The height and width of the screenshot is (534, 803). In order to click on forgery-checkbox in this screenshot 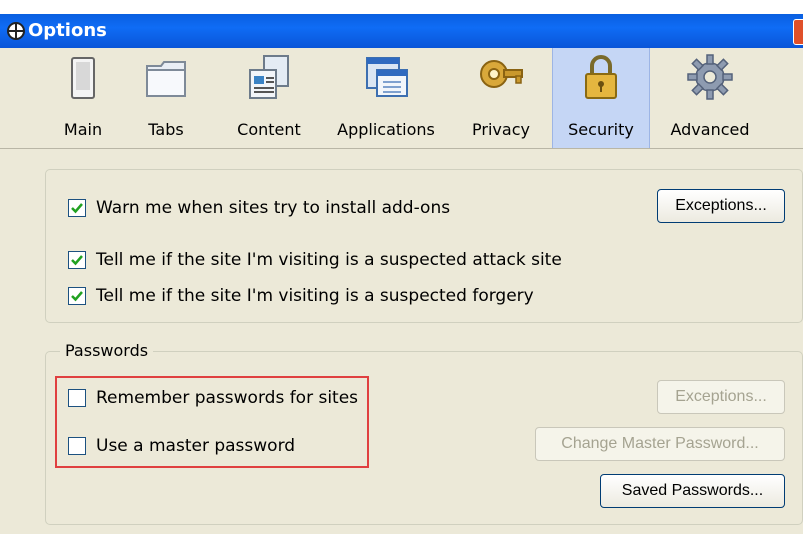, I will do `click(77, 296)`.